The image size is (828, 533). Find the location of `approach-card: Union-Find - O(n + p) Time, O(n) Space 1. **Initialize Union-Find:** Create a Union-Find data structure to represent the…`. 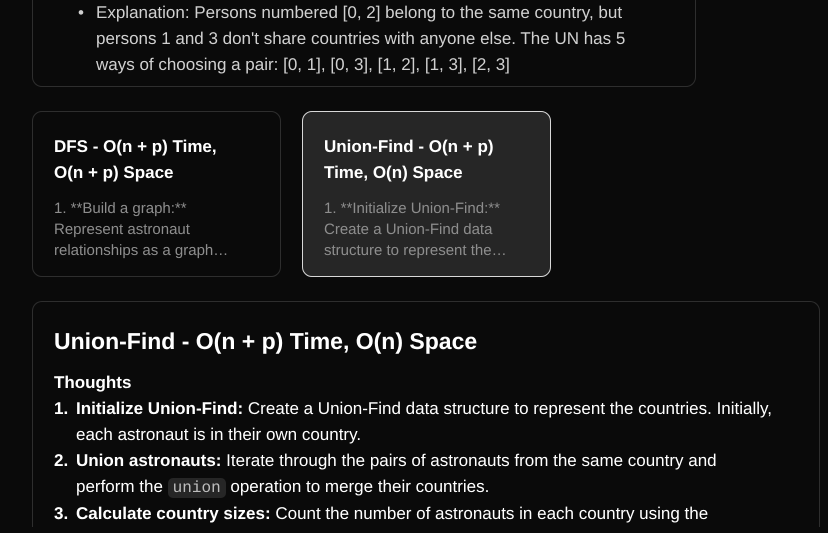

approach-card: Union-Find - O(n + p) Time, O(n) Space 1. **Initialize Union-Find:** Create a Union-Find data structure to represent the… is located at coordinates (426, 194).